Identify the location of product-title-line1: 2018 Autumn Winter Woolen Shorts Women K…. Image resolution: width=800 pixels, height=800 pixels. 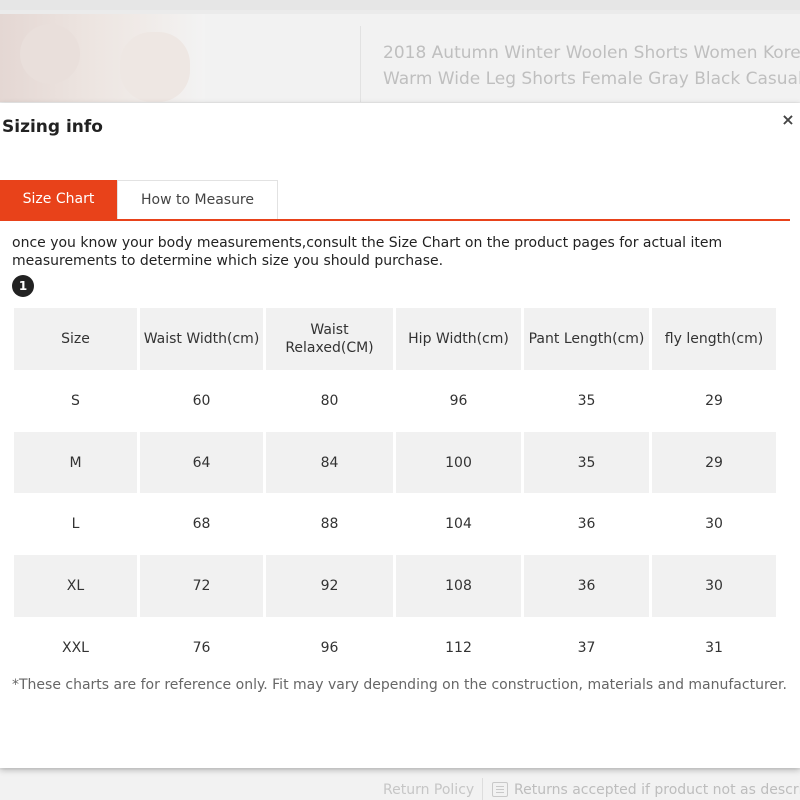
(591, 53).